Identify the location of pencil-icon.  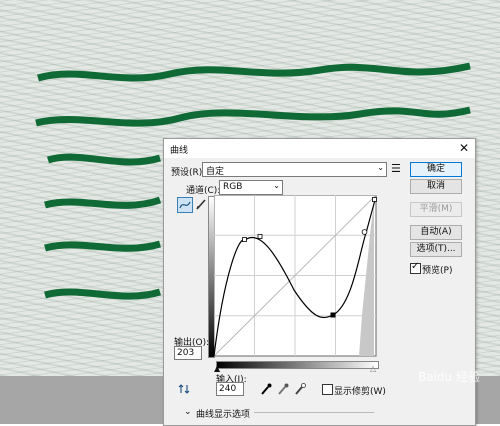
(201, 204).